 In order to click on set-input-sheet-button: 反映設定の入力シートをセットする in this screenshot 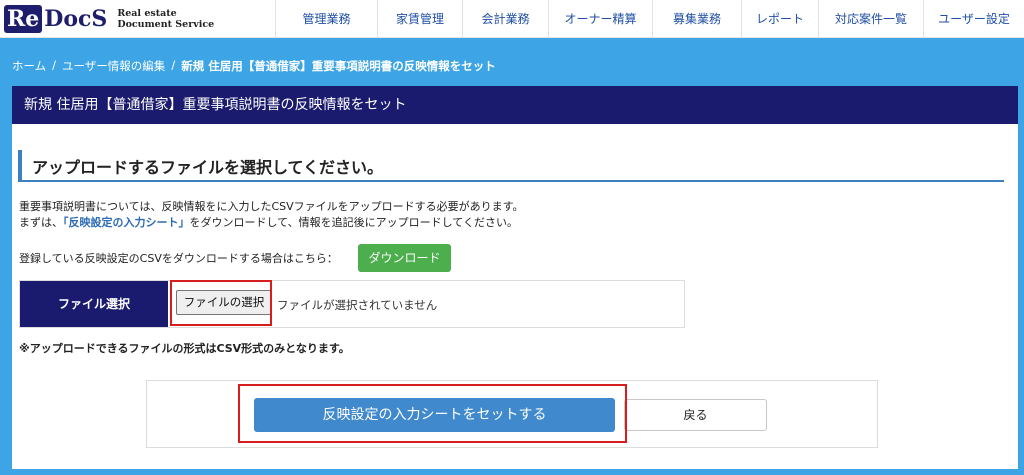, I will do `click(434, 415)`.